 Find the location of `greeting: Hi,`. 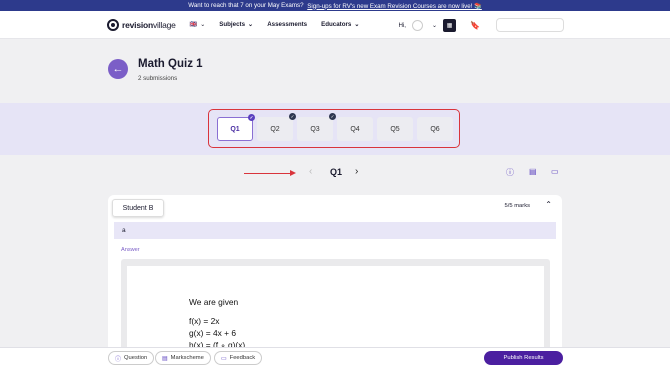

greeting: Hi, is located at coordinates (402, 25).